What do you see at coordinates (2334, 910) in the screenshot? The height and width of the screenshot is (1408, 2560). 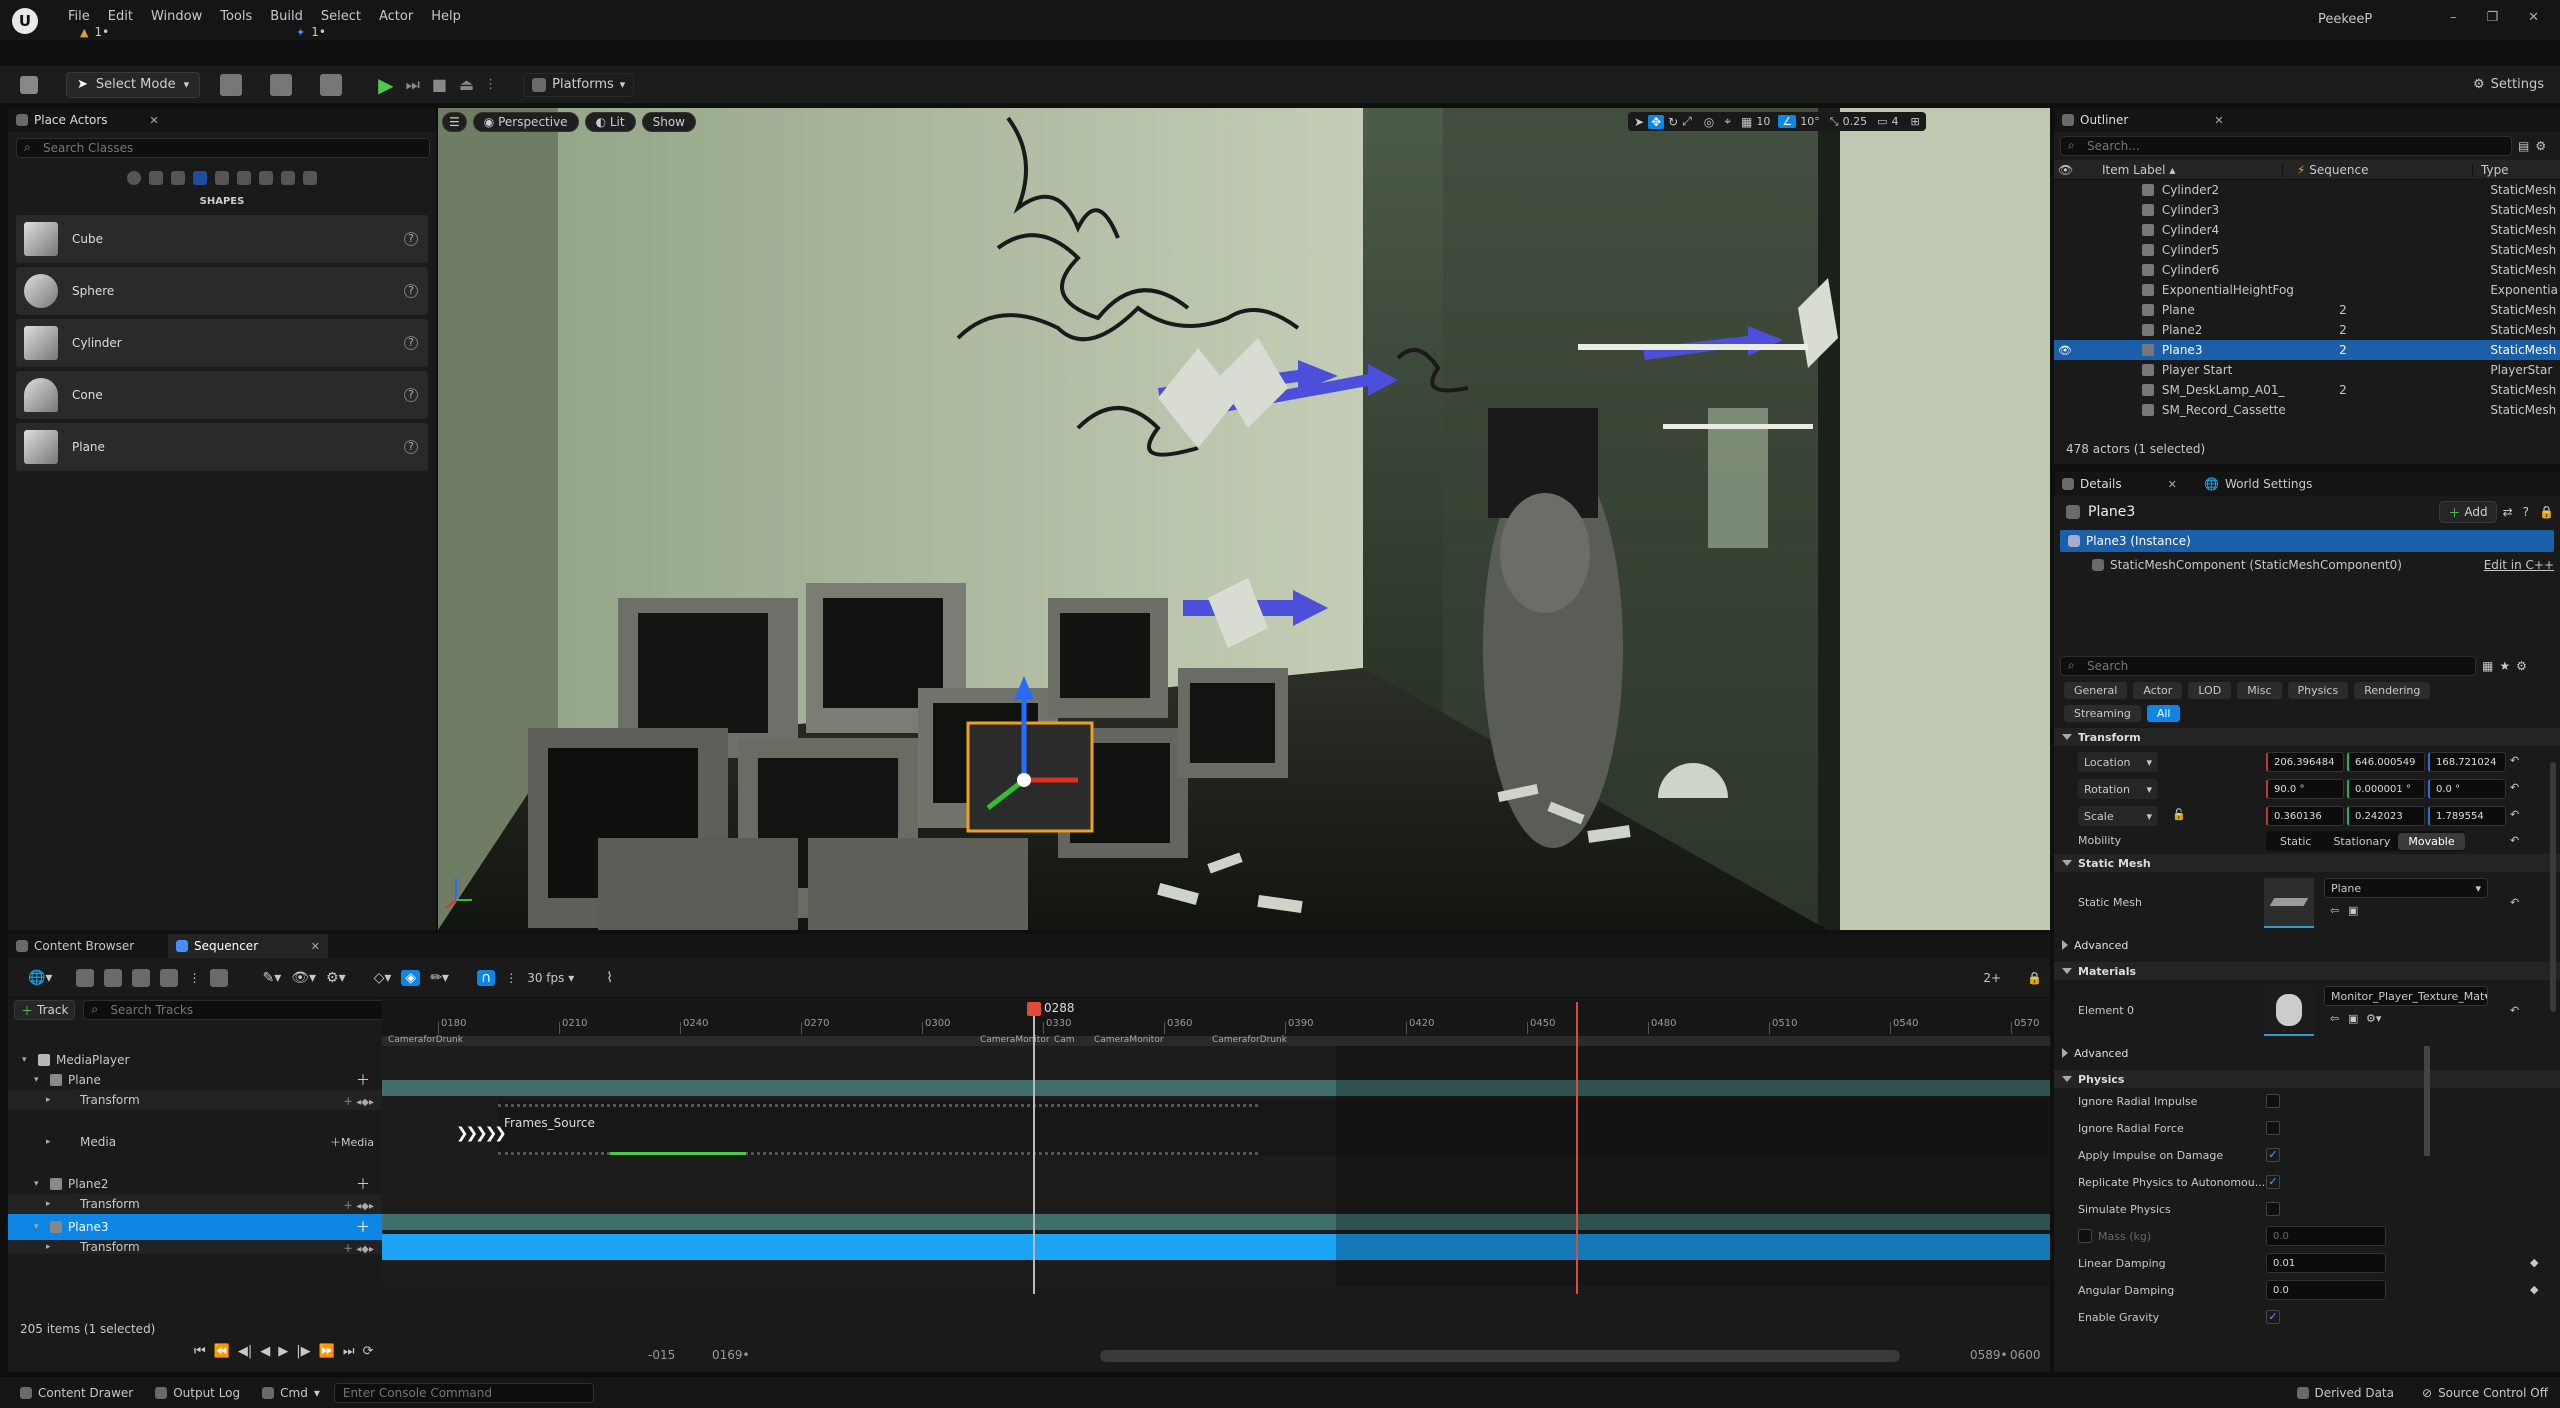 I see `use-selected-icon: ⇦` at bounding box center [2334, 910].